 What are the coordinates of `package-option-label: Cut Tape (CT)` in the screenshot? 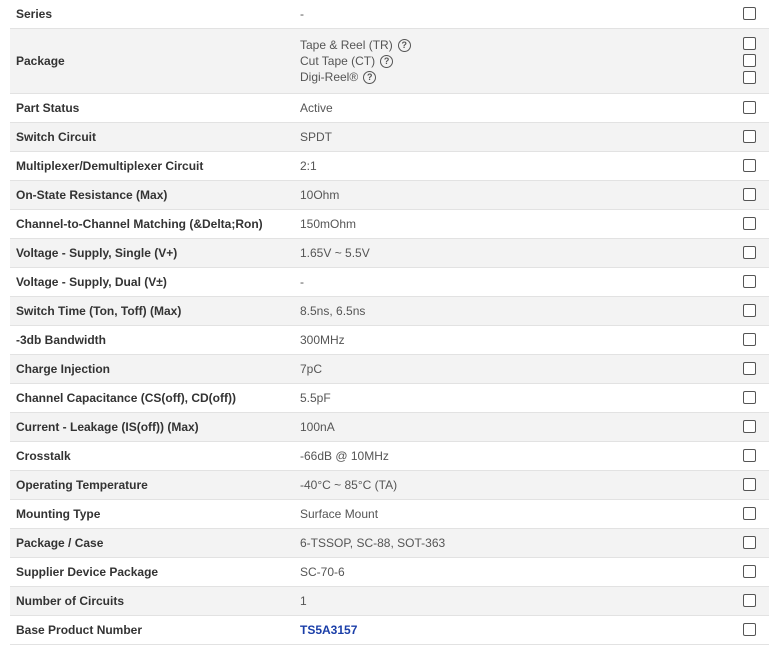 It's located at (338, 61).